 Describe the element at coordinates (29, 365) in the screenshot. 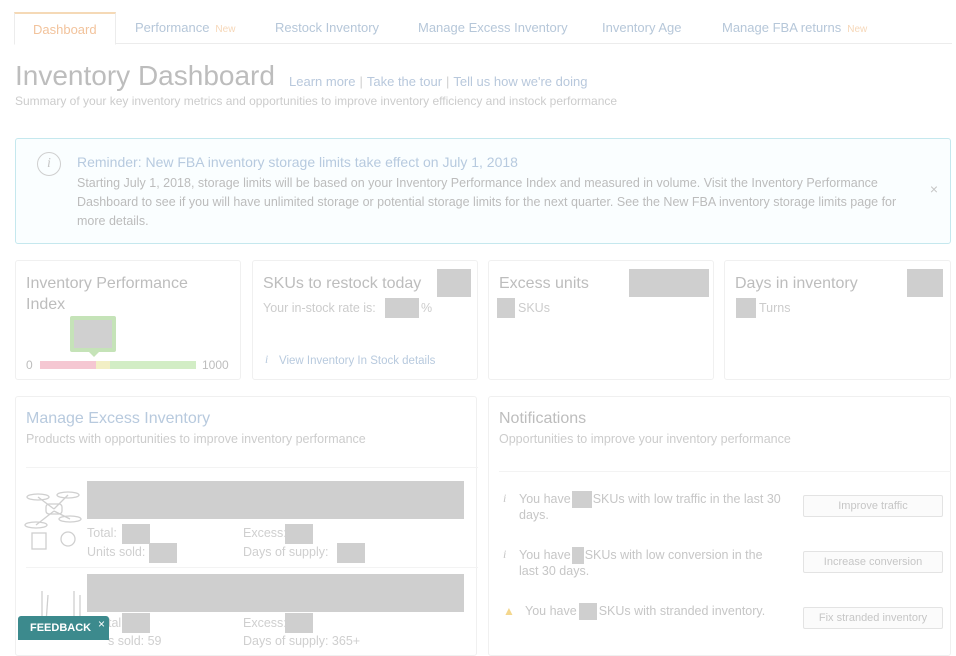

I see `ipi-min-label: 0` at that location.